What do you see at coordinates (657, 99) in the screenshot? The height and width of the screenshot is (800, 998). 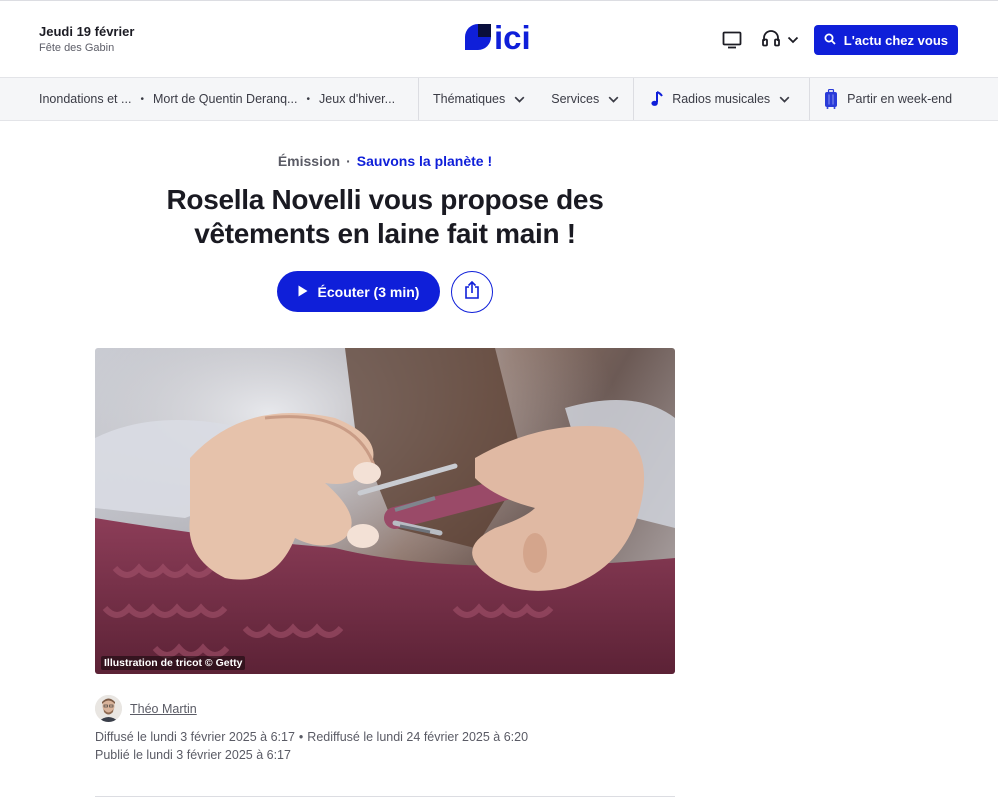 I see `music-note-icon` at bounding box center [657, 99].